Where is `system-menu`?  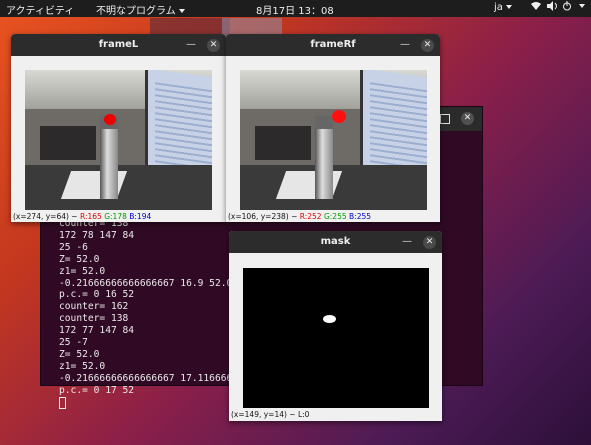 system-menu is located at coordinates (557, 6).